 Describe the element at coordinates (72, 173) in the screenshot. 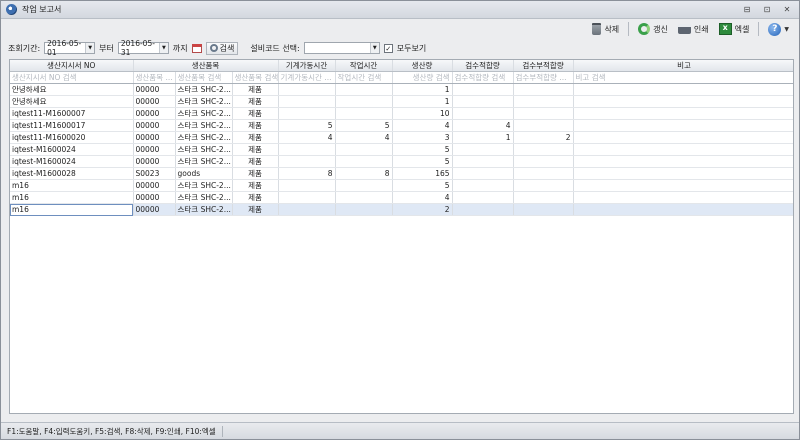

I see `table-cell: iqtest-M1600028` at that location.